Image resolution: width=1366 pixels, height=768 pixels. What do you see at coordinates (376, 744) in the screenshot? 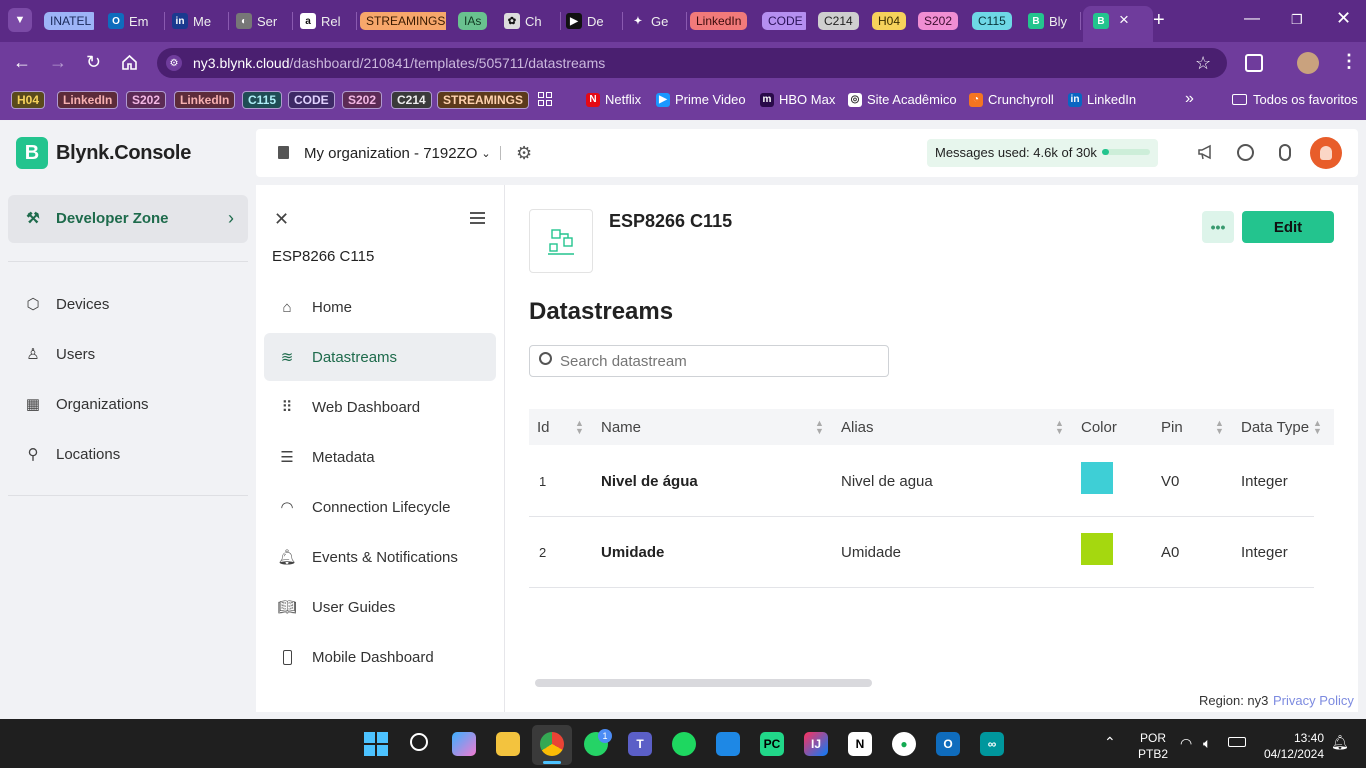
I see `start-windows-icon` at bounding box center [376, 744].